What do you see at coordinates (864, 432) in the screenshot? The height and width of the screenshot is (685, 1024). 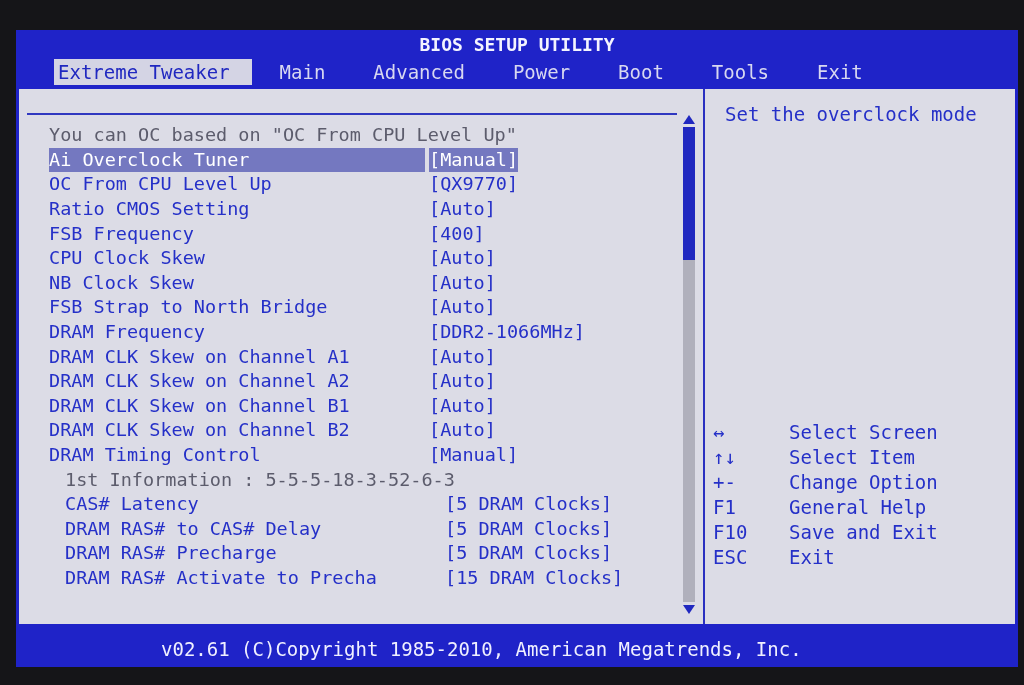 I see `key-action: Select Screen` at bounding box center [864, 432].